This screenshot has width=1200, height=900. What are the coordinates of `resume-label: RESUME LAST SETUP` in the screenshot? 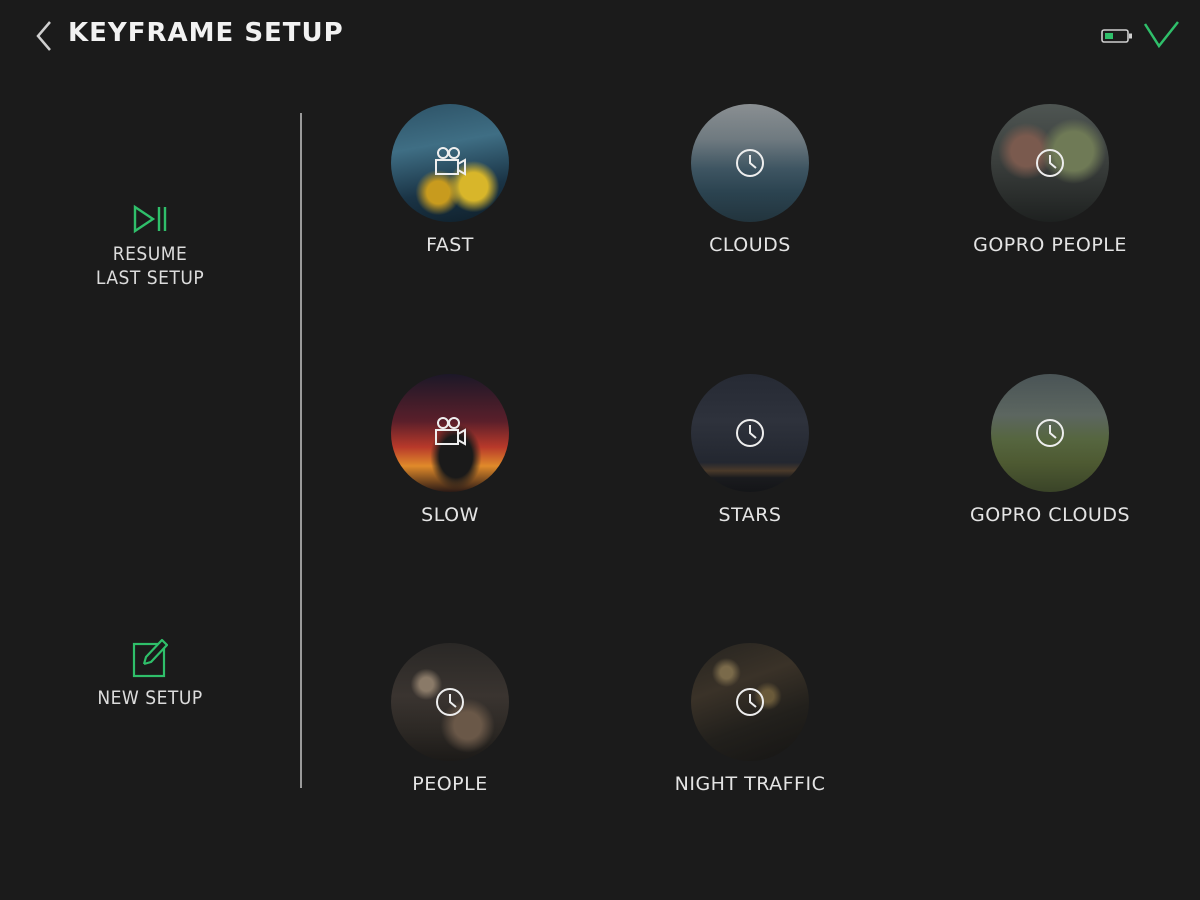 It's located at (150, 266).